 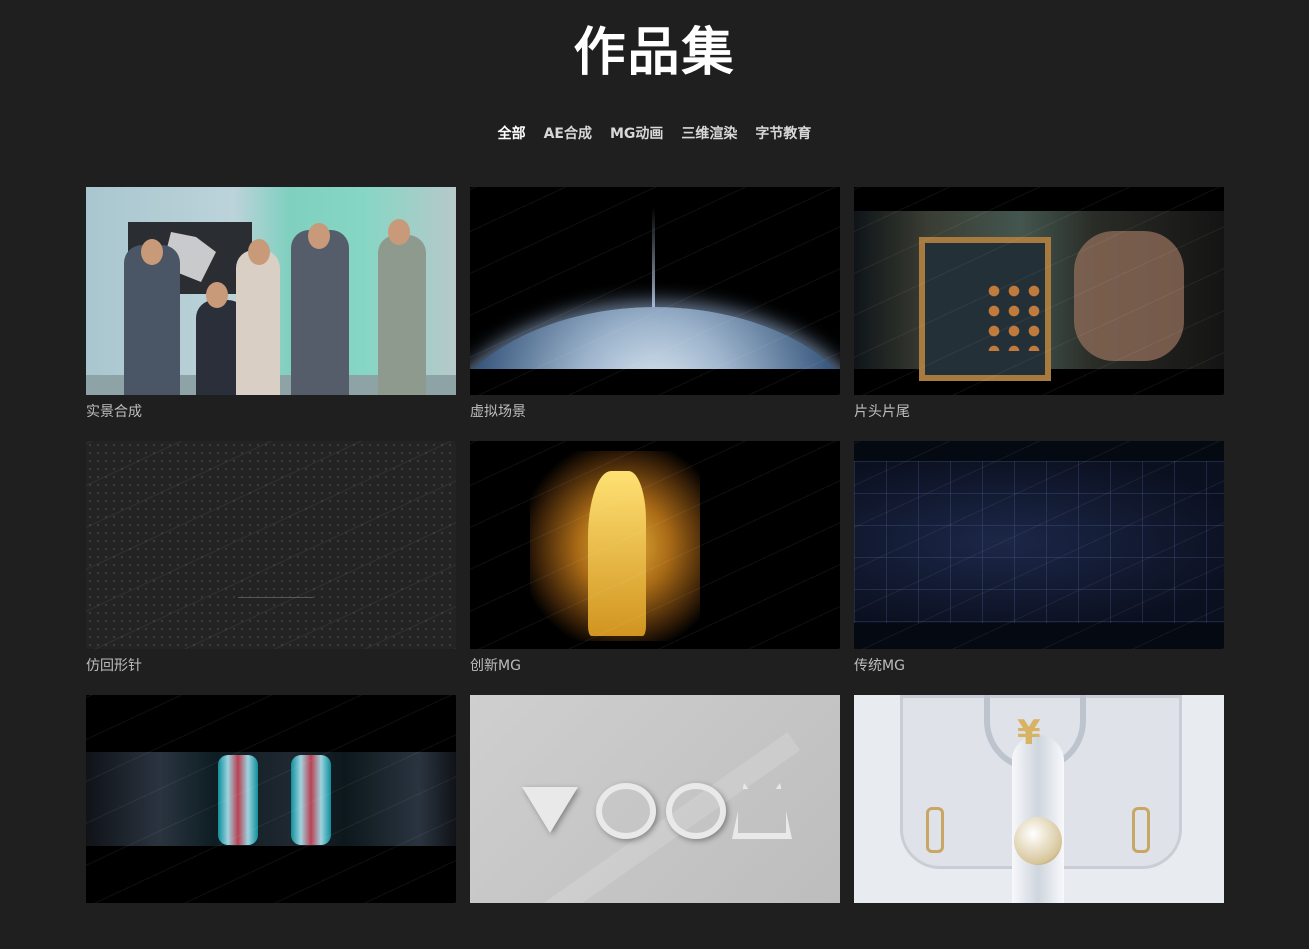 I want to click on work-card: 实景合成, so click(x=271, y=314).